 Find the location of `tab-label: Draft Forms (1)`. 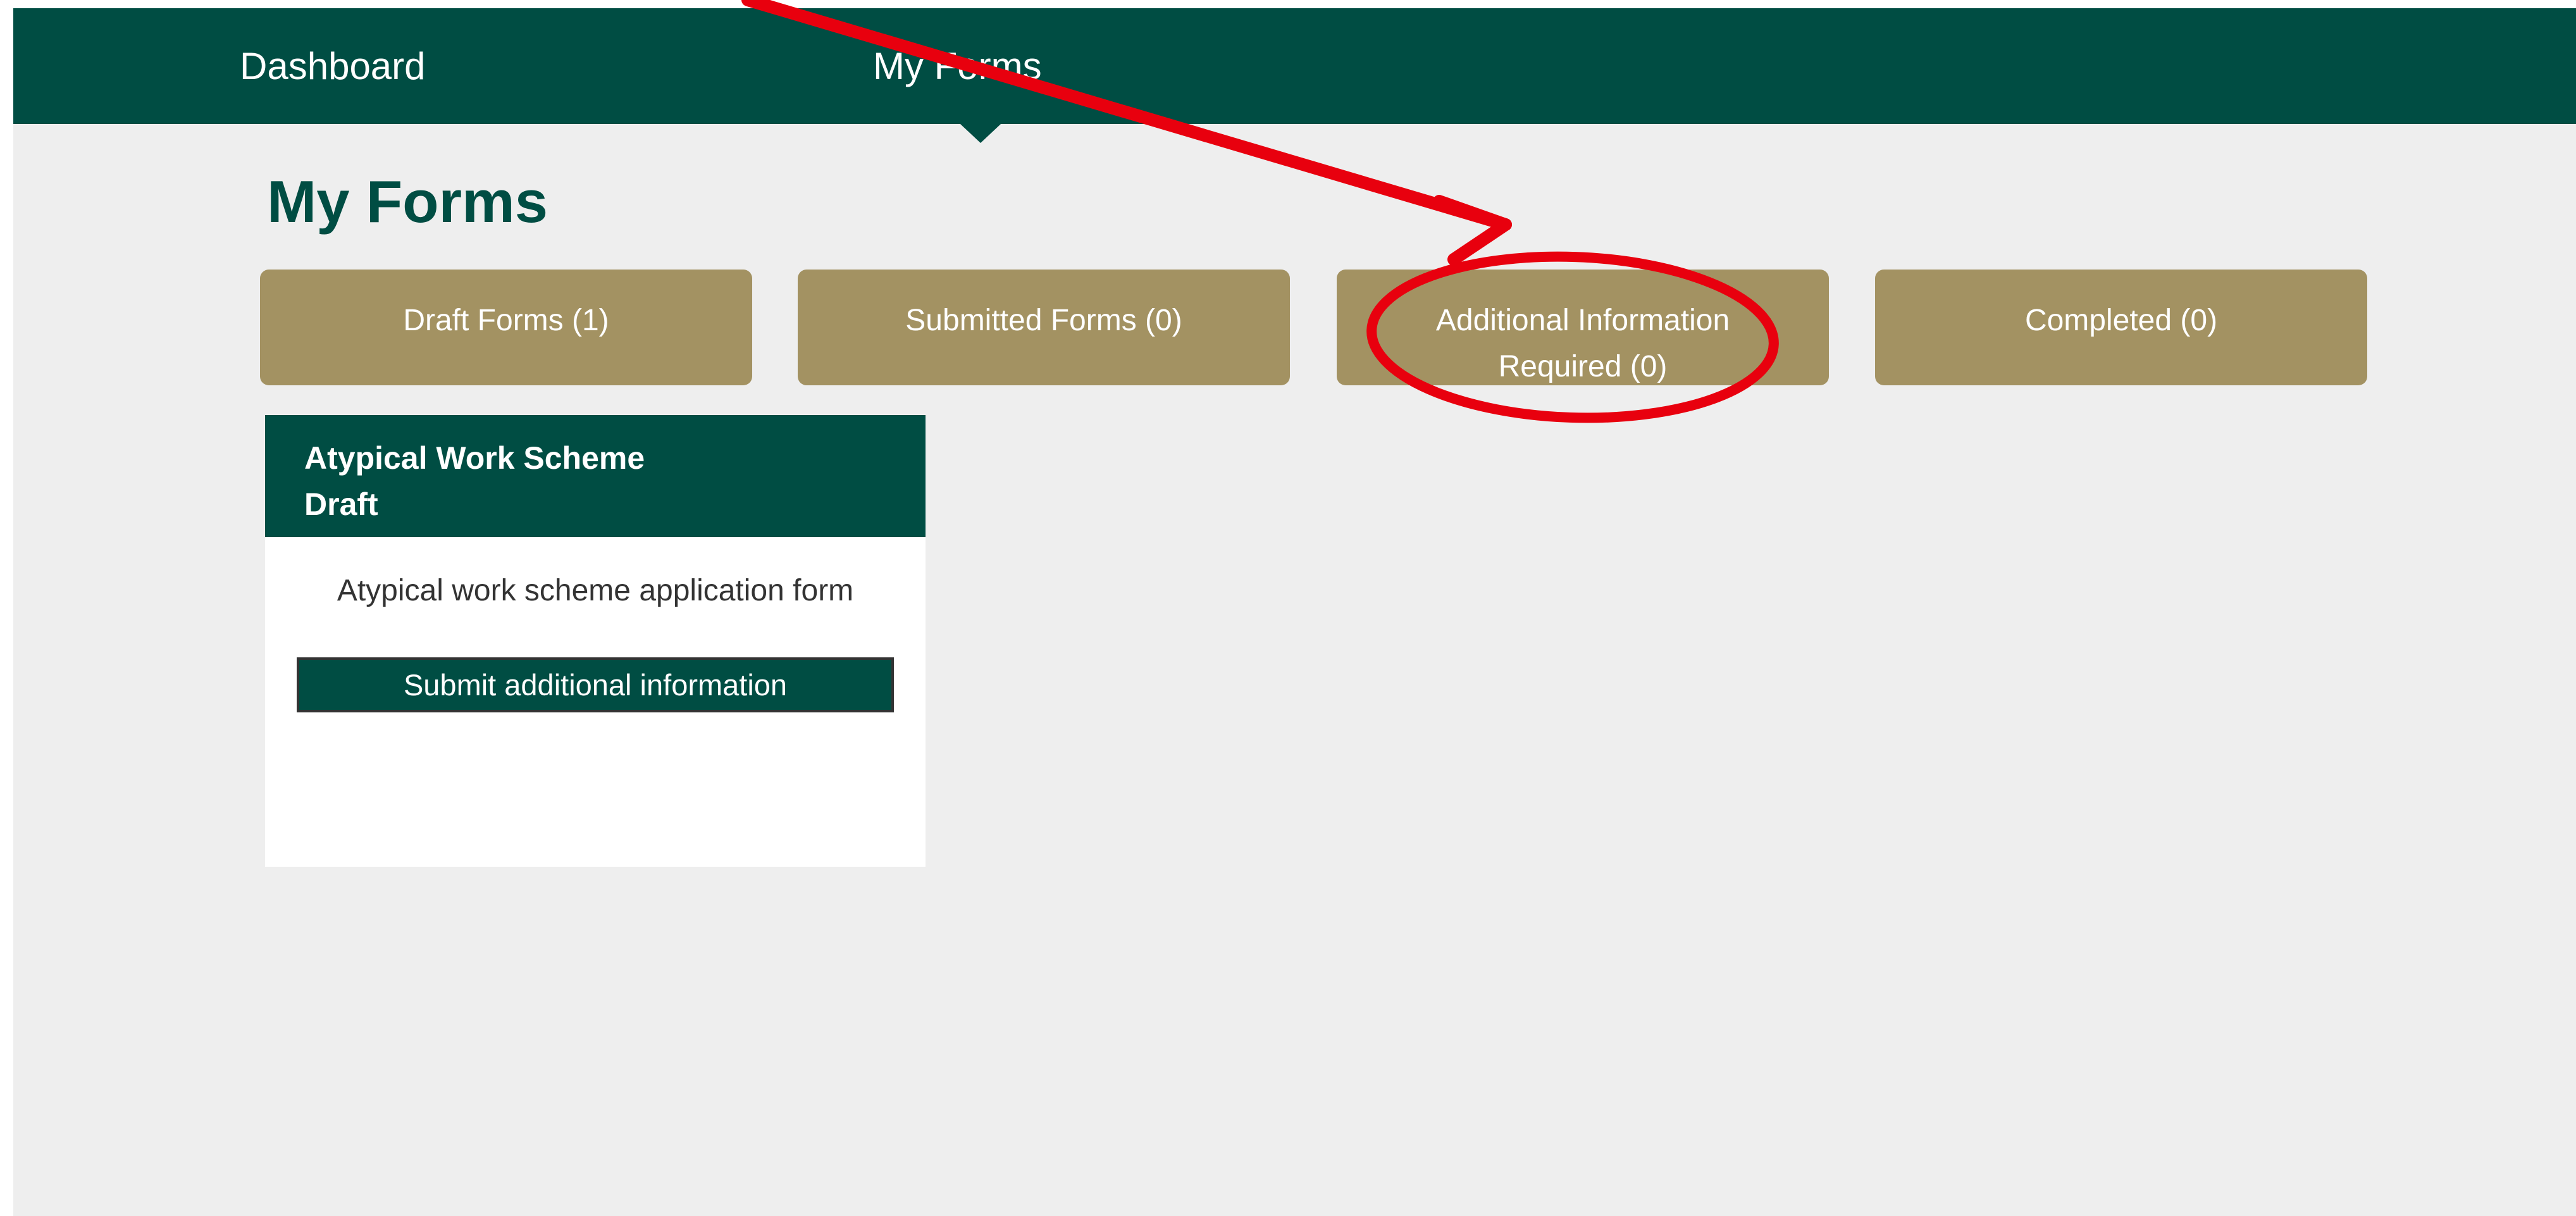

tab-label: Draft Forms (1) is located at coordinates (506, 320).